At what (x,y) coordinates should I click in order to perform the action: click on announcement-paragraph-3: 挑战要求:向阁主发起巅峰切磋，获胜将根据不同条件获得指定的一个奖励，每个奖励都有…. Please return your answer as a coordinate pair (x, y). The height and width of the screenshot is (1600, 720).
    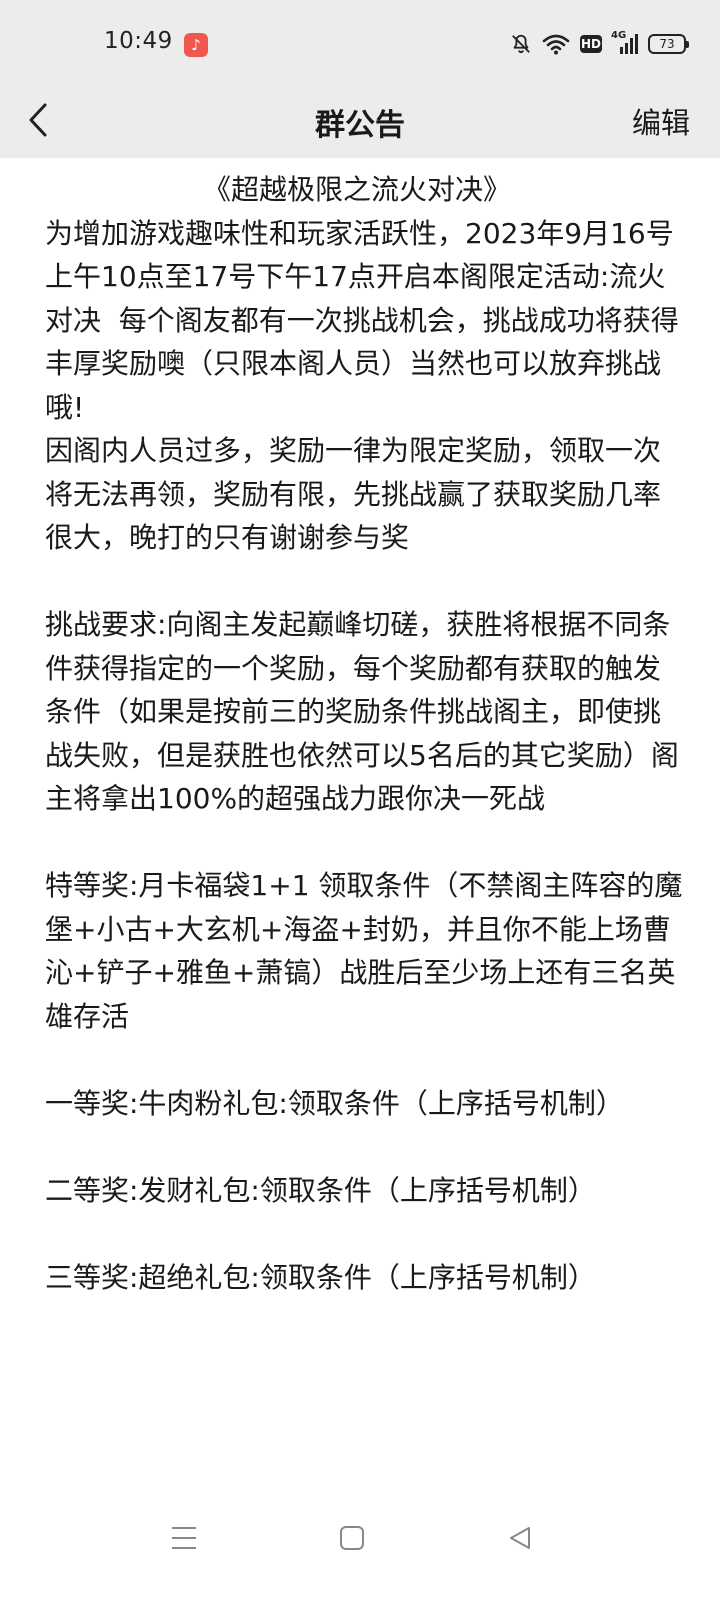
    Looking at the image, I should click on (362, 711).